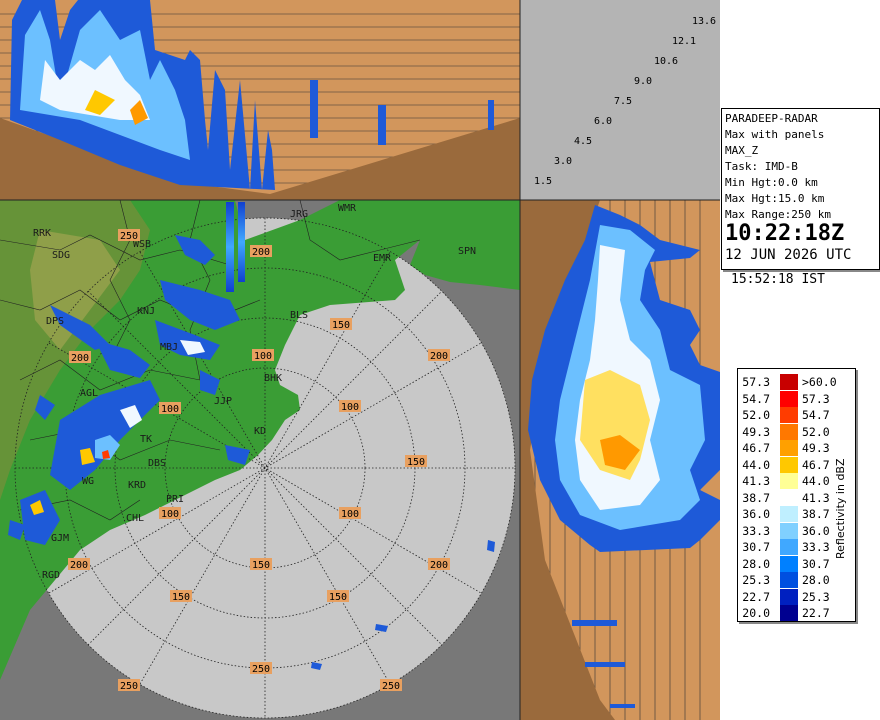  I want to click on legend-row: 33.3 36.0, so click(793, 531).